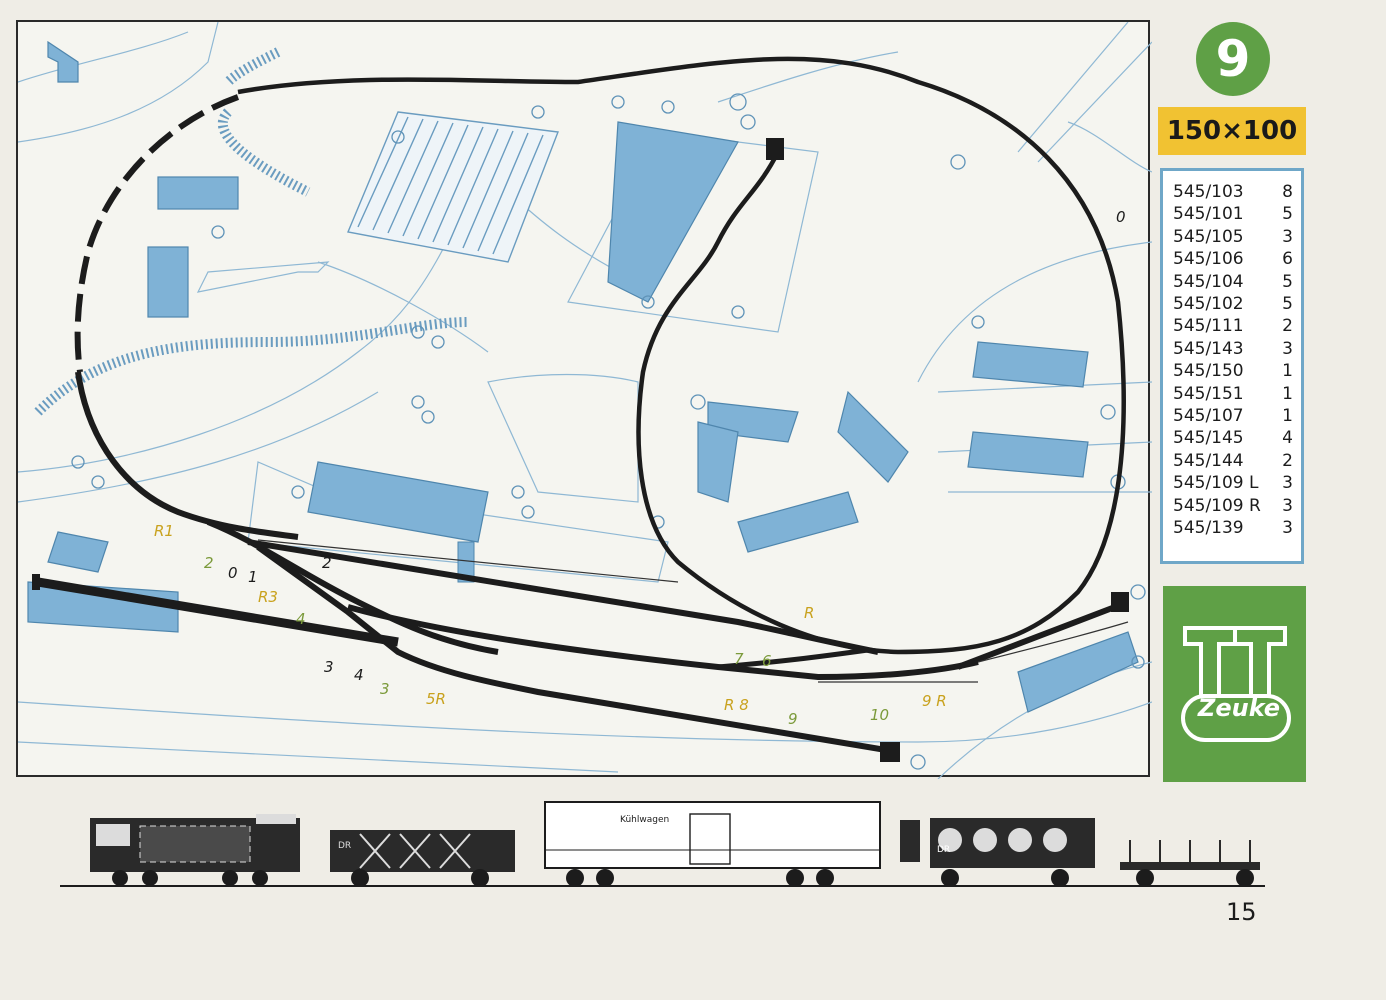  What do you see at coordinates (1208, 460) in the screenshot?
I see `part-code: 545/144` at bounding box center [1208, 460].